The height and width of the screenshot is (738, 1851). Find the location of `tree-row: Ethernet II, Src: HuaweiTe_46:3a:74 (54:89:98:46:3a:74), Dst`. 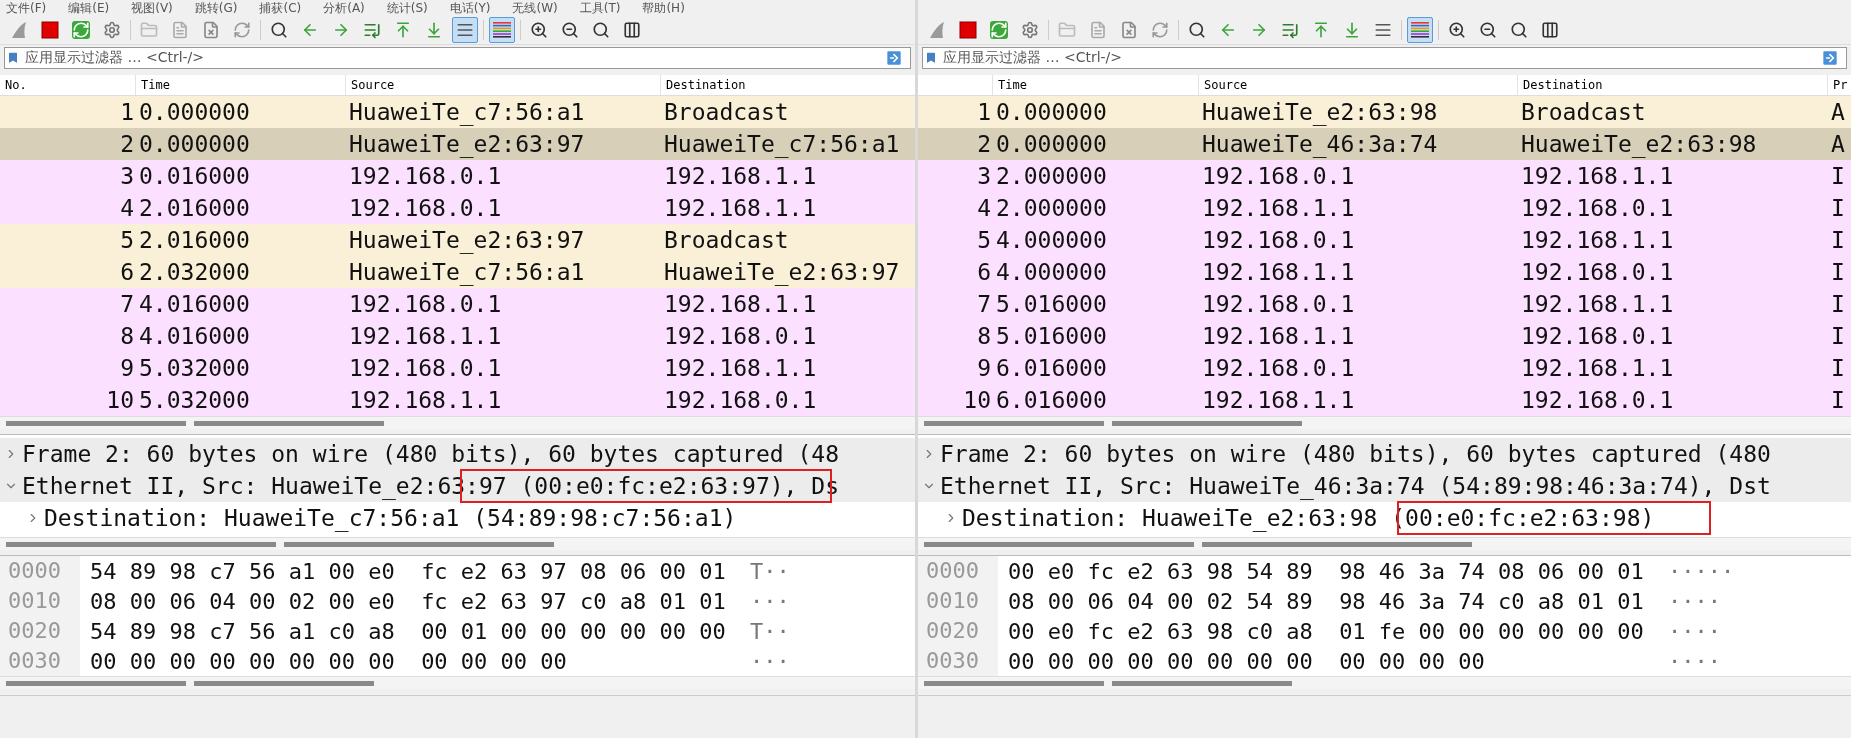

tree-row: Ethernet II, Src: HuaweiTe_46:3a:74 (54:89:98:46:3a:74), Dst is located at coordinates (1384, 486).